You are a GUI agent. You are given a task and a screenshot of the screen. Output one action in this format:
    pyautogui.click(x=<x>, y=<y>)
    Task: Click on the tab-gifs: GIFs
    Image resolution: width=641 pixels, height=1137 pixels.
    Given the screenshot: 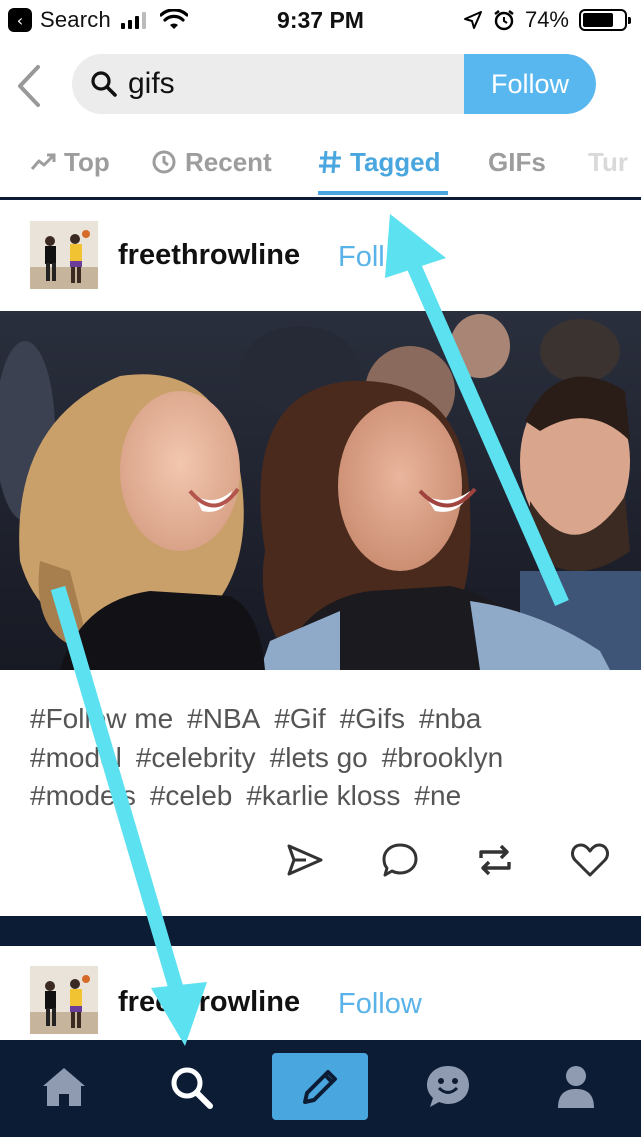 What is the action you would take?
    pyautogui.click(x=517, y=162)
    